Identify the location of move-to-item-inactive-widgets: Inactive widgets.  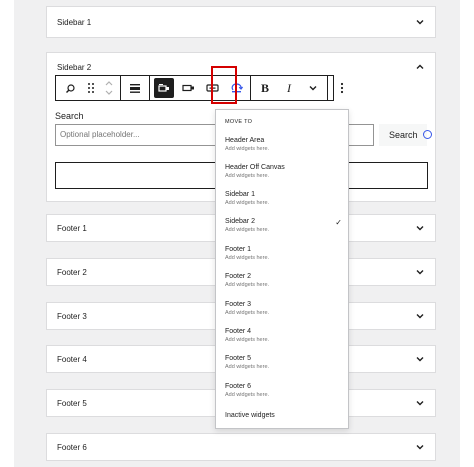
(284, 415).